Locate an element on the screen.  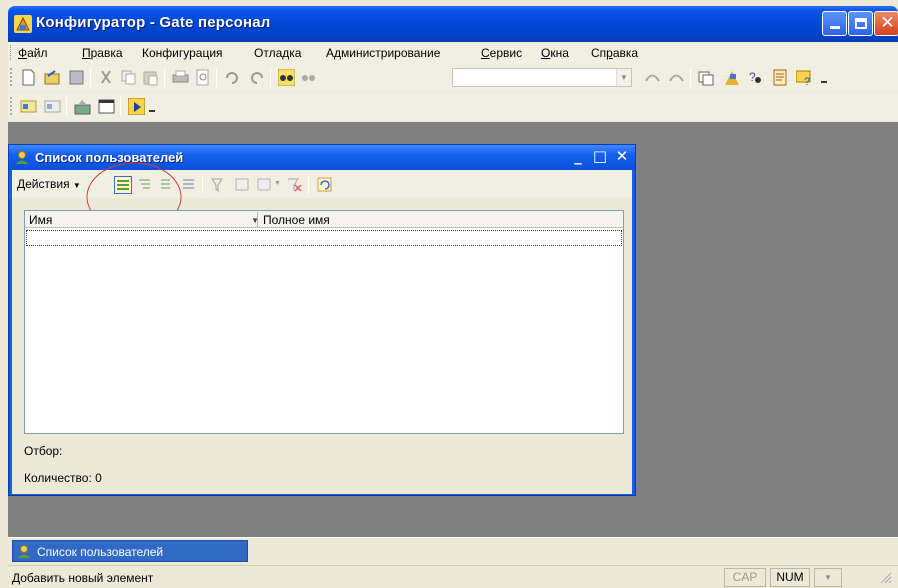
resize-grip-icon is located at coordinates (885, 577).